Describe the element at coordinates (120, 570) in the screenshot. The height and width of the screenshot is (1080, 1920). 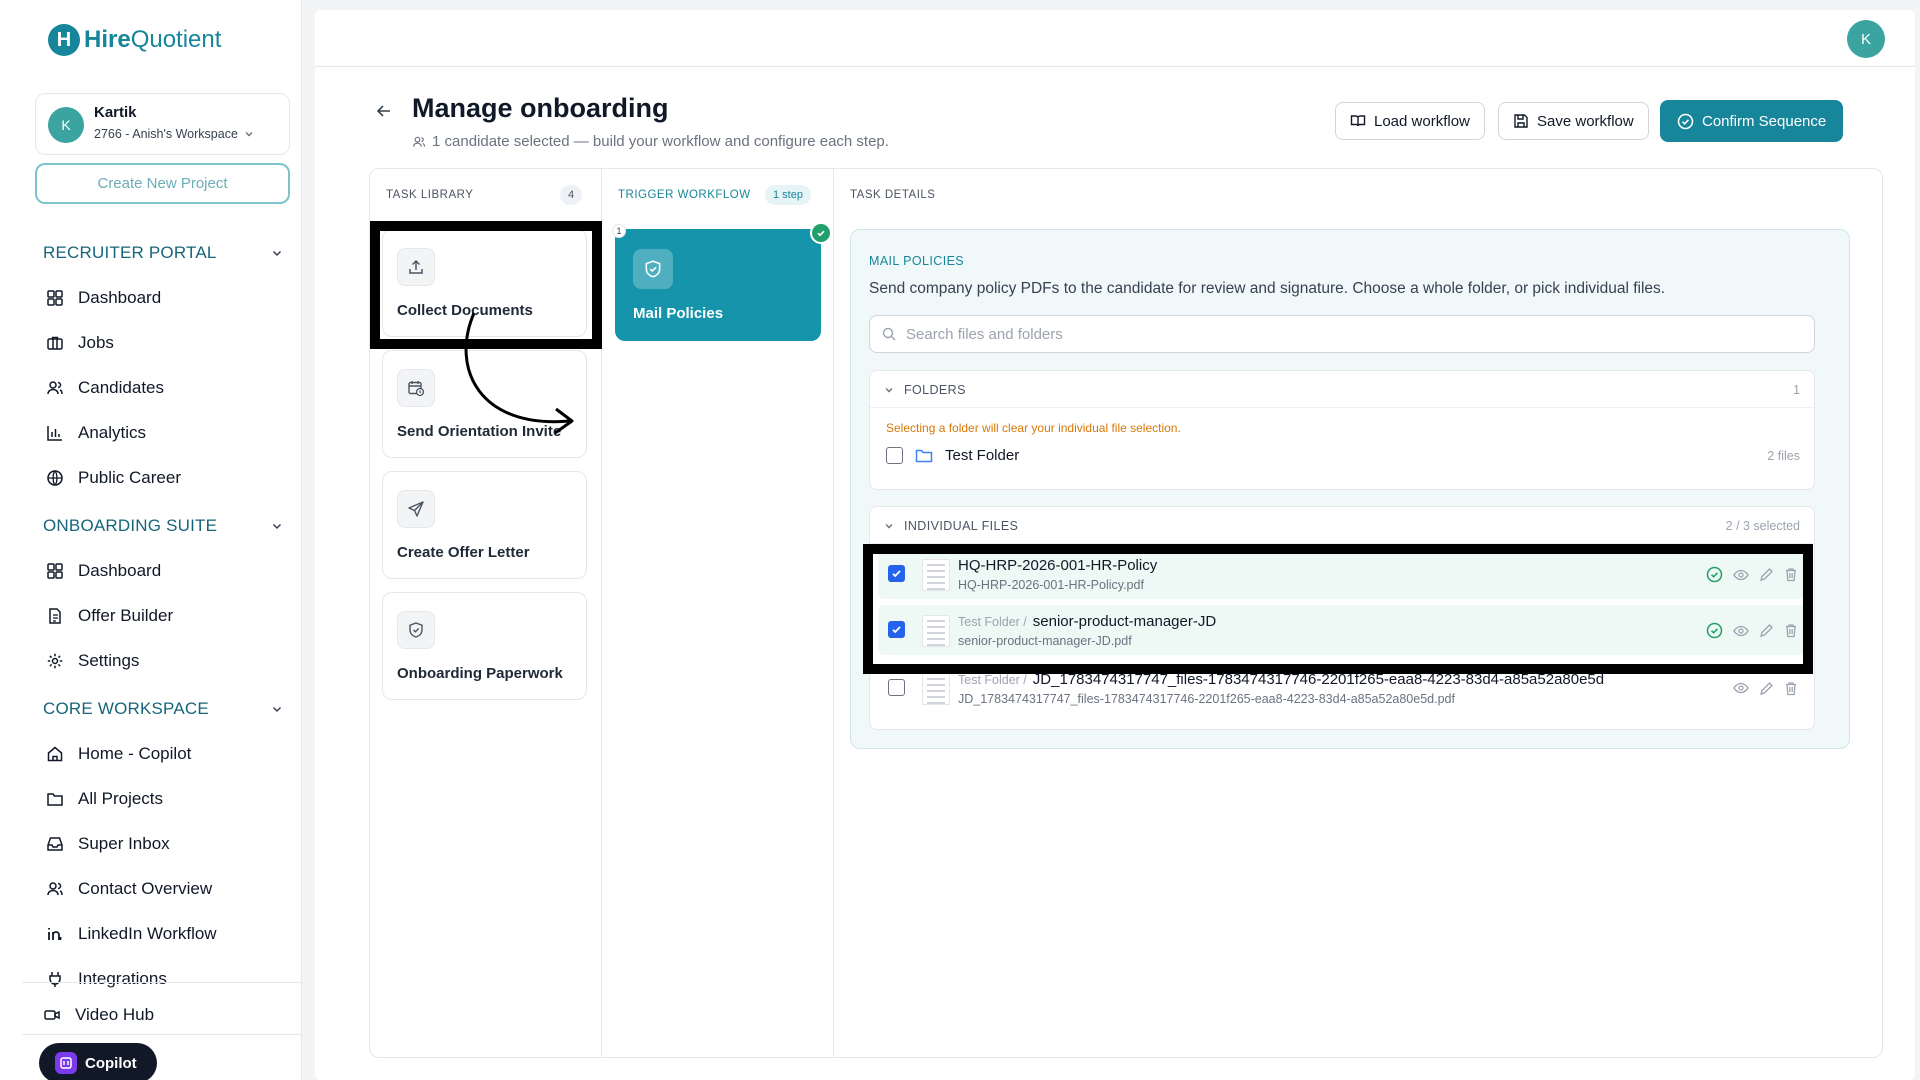
I see `sidebar-item-label: Dashboard` at that location.